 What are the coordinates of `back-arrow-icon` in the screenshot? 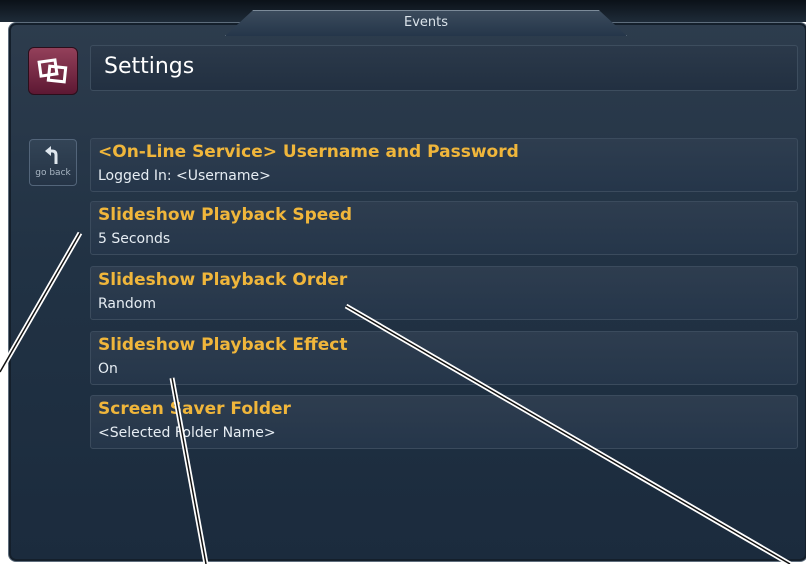 It's located at (54, 158).